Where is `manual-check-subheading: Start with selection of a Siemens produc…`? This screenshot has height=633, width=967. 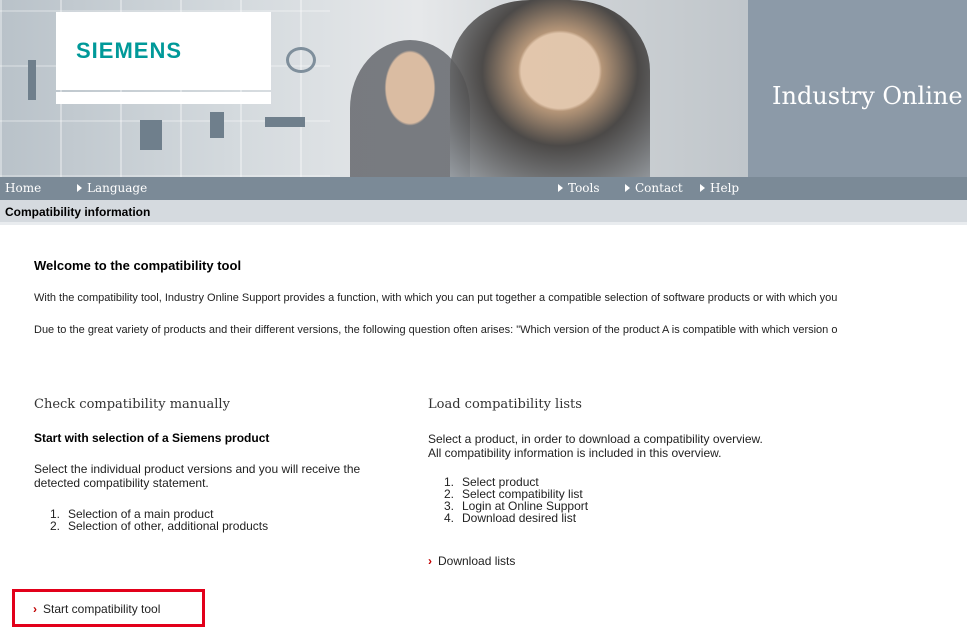
manual-check-subheading: Start with selection of a Siemens produc… is located at coordinates (152, 438).